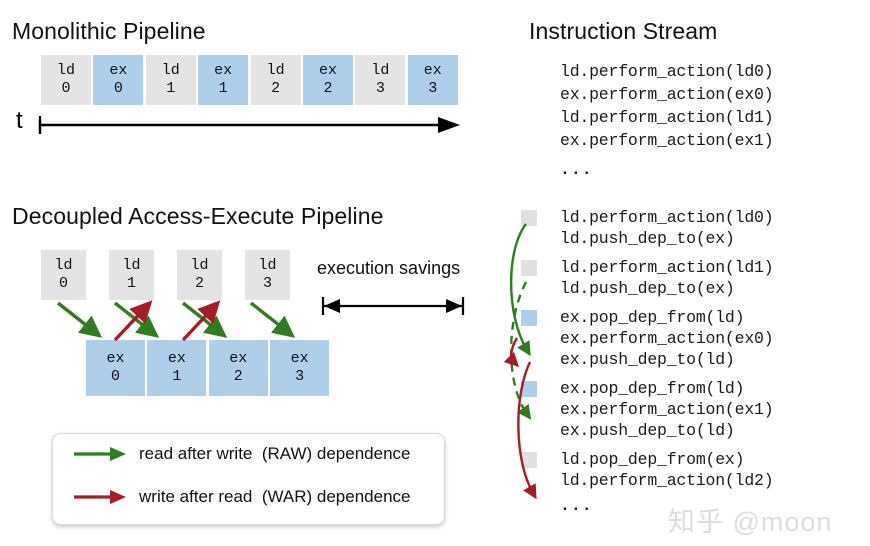 The height and width of the screenshot is (546, 870). Describe the element at coordinates (275, 453) in the screenshot. I see `legend-label-raw: read after write (RAW) dependence` at that location.